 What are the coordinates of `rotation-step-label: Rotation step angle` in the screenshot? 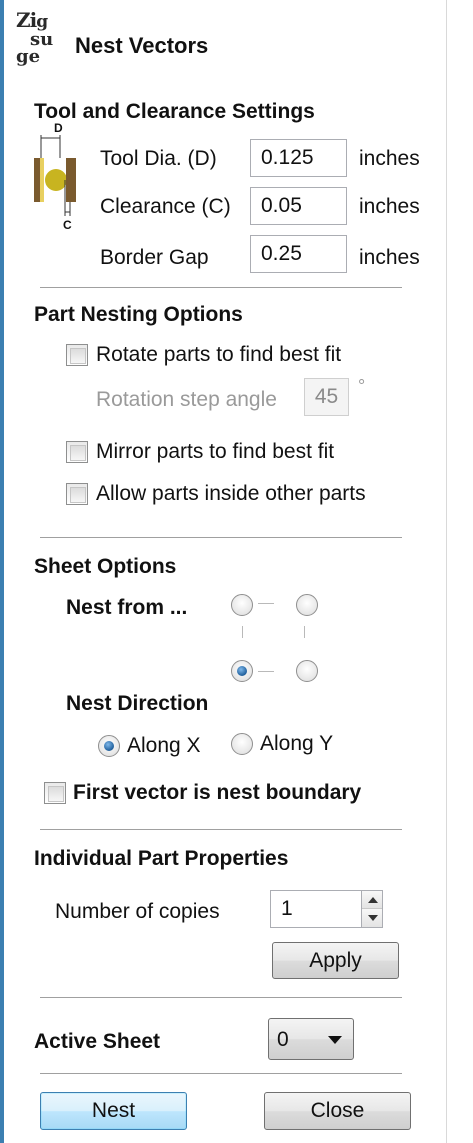 It's located at (186, 399).